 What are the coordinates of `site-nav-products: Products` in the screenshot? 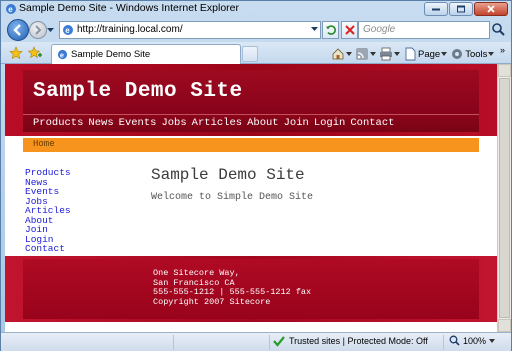 It's located at (58, 123).